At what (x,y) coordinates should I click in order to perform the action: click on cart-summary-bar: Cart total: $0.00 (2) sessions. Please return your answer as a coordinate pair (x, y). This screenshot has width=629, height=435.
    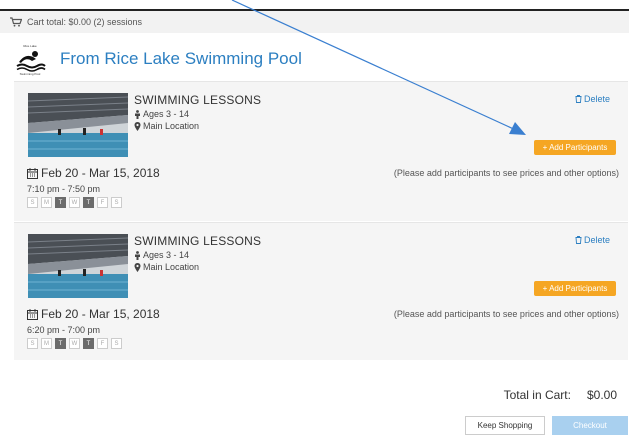
    Looking at the image, I should click on (314, 22).